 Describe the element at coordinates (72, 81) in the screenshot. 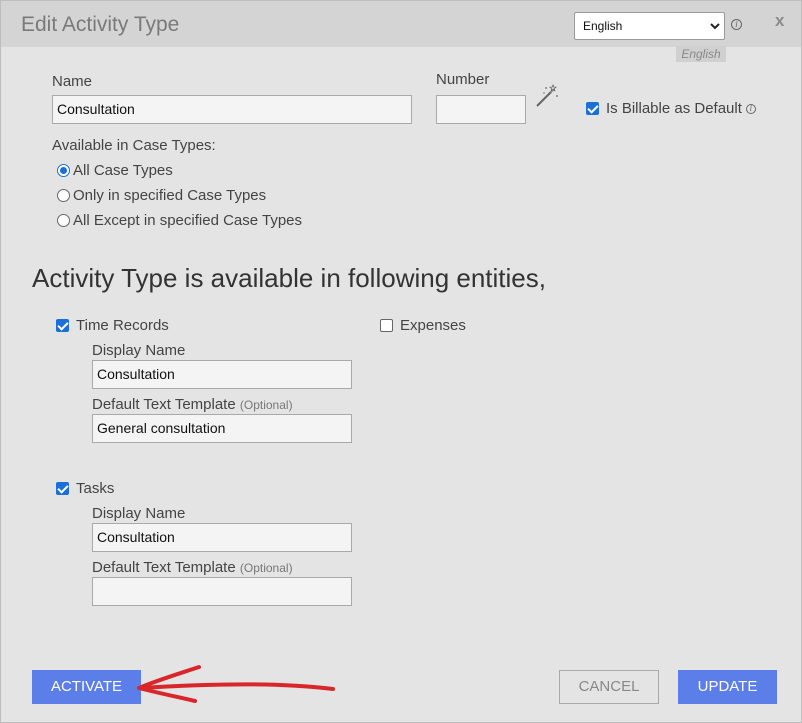

I see `name-label: Name` at that location.